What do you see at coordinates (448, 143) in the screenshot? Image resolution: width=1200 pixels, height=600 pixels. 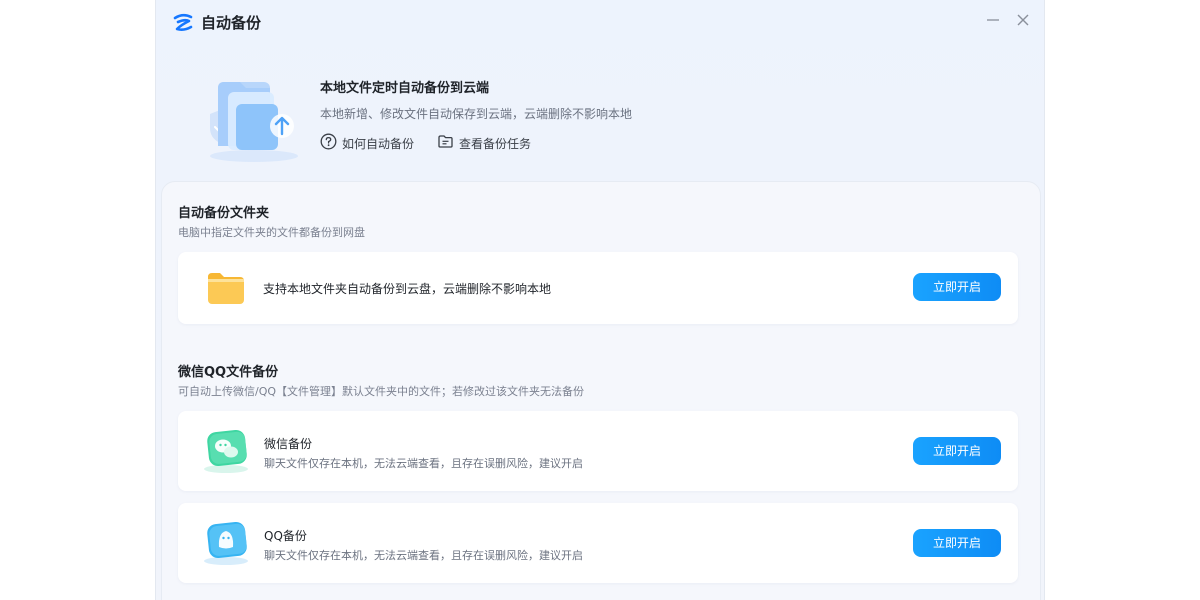 I see `folder-list-icon` at bounding box center [448, 143].